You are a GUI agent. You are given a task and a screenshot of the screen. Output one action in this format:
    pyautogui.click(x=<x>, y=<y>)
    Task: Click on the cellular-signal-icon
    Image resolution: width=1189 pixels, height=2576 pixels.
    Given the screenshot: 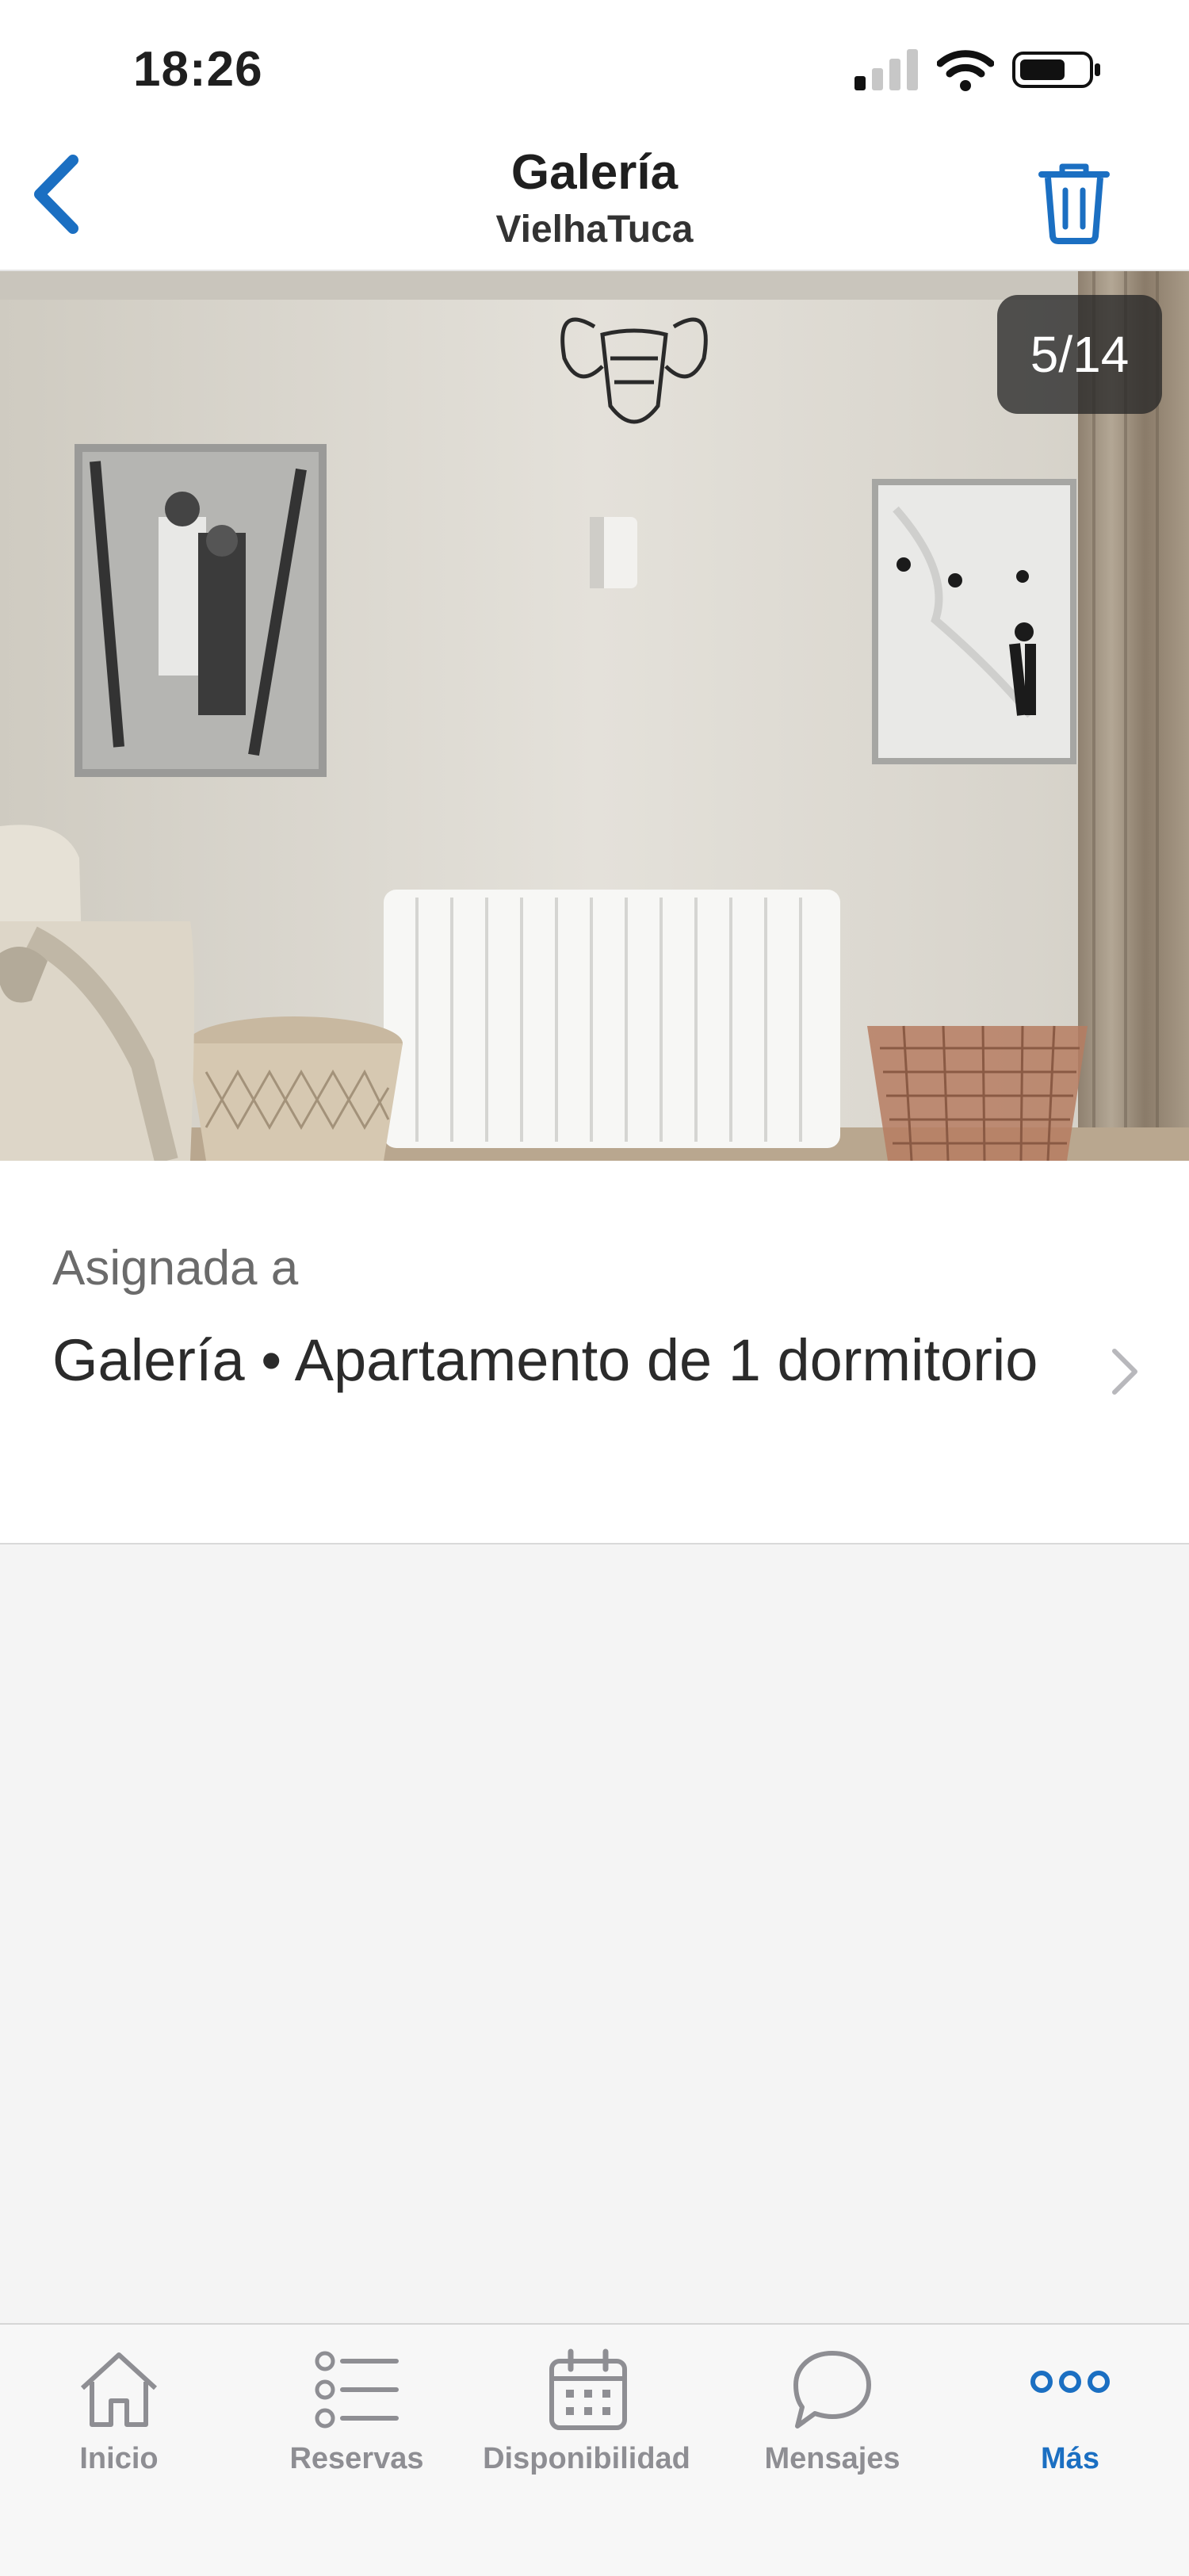 What is the action you would take?
    pyautogui.click(x=886, y=69)
    